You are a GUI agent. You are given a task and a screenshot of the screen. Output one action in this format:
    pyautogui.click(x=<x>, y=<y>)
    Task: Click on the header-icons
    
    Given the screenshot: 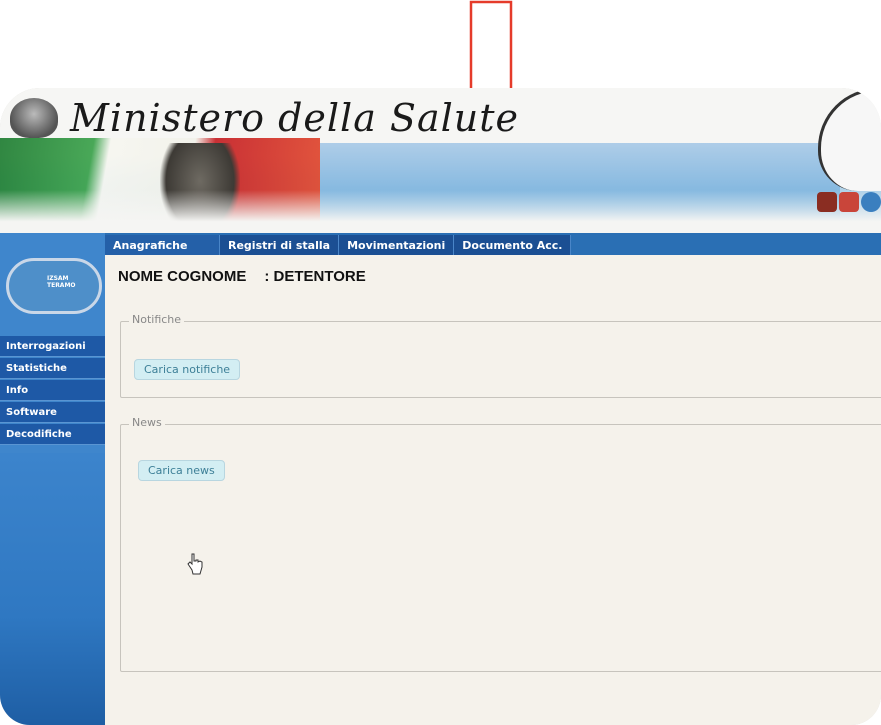 What is the action you would take?
    pyautogui.click(x=849, y=202)
    